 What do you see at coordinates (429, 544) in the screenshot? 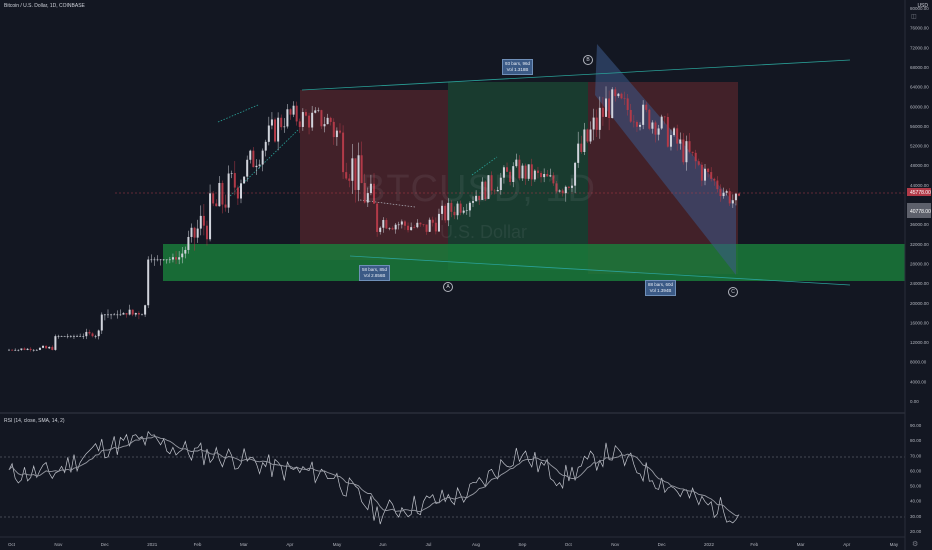
I see `time-tick-label: Jul` at bounding box center [429, 544].